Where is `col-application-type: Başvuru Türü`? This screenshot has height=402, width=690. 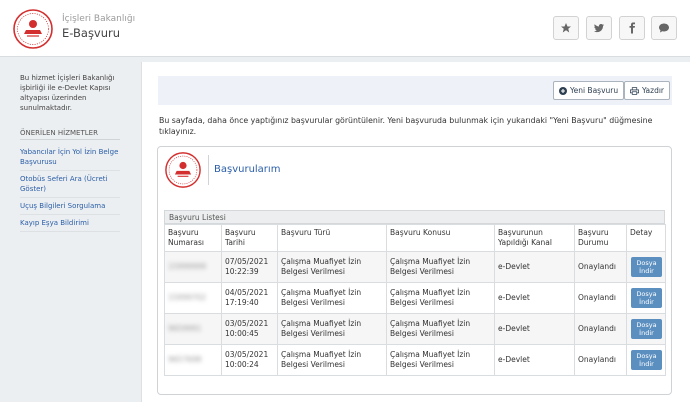
col-application-type: Başvuru Türü is located at coordinates (332, 238).